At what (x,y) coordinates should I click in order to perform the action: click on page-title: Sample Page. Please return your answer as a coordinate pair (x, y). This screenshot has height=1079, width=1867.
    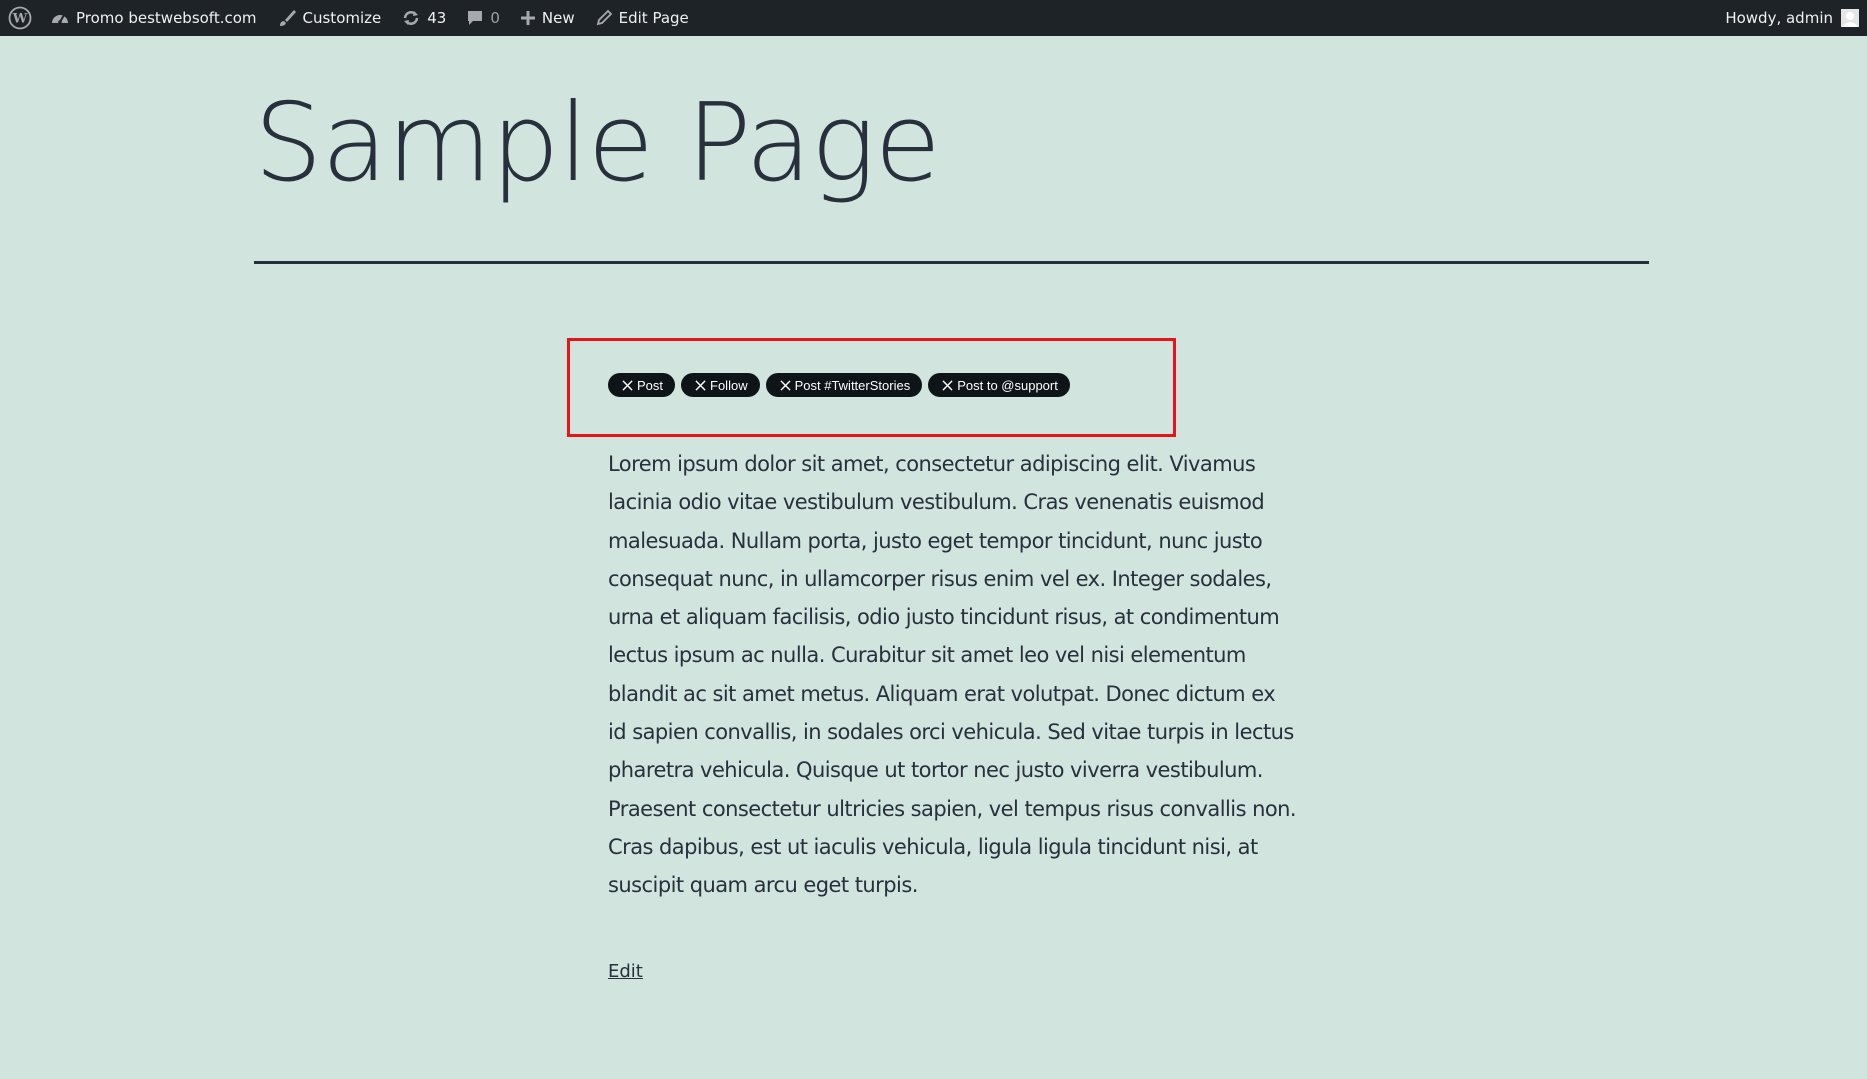
    Looking at the image, I should click on (597, 143).